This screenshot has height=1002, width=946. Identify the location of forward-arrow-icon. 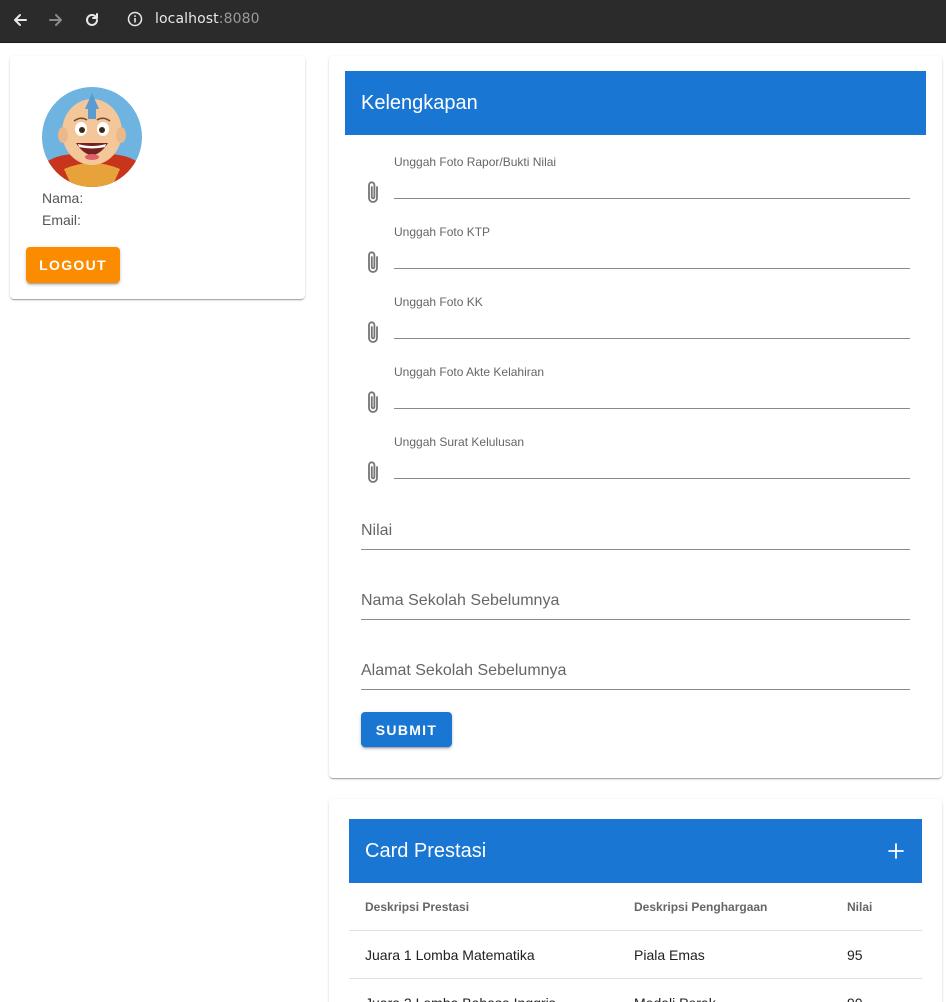
(56, 20).